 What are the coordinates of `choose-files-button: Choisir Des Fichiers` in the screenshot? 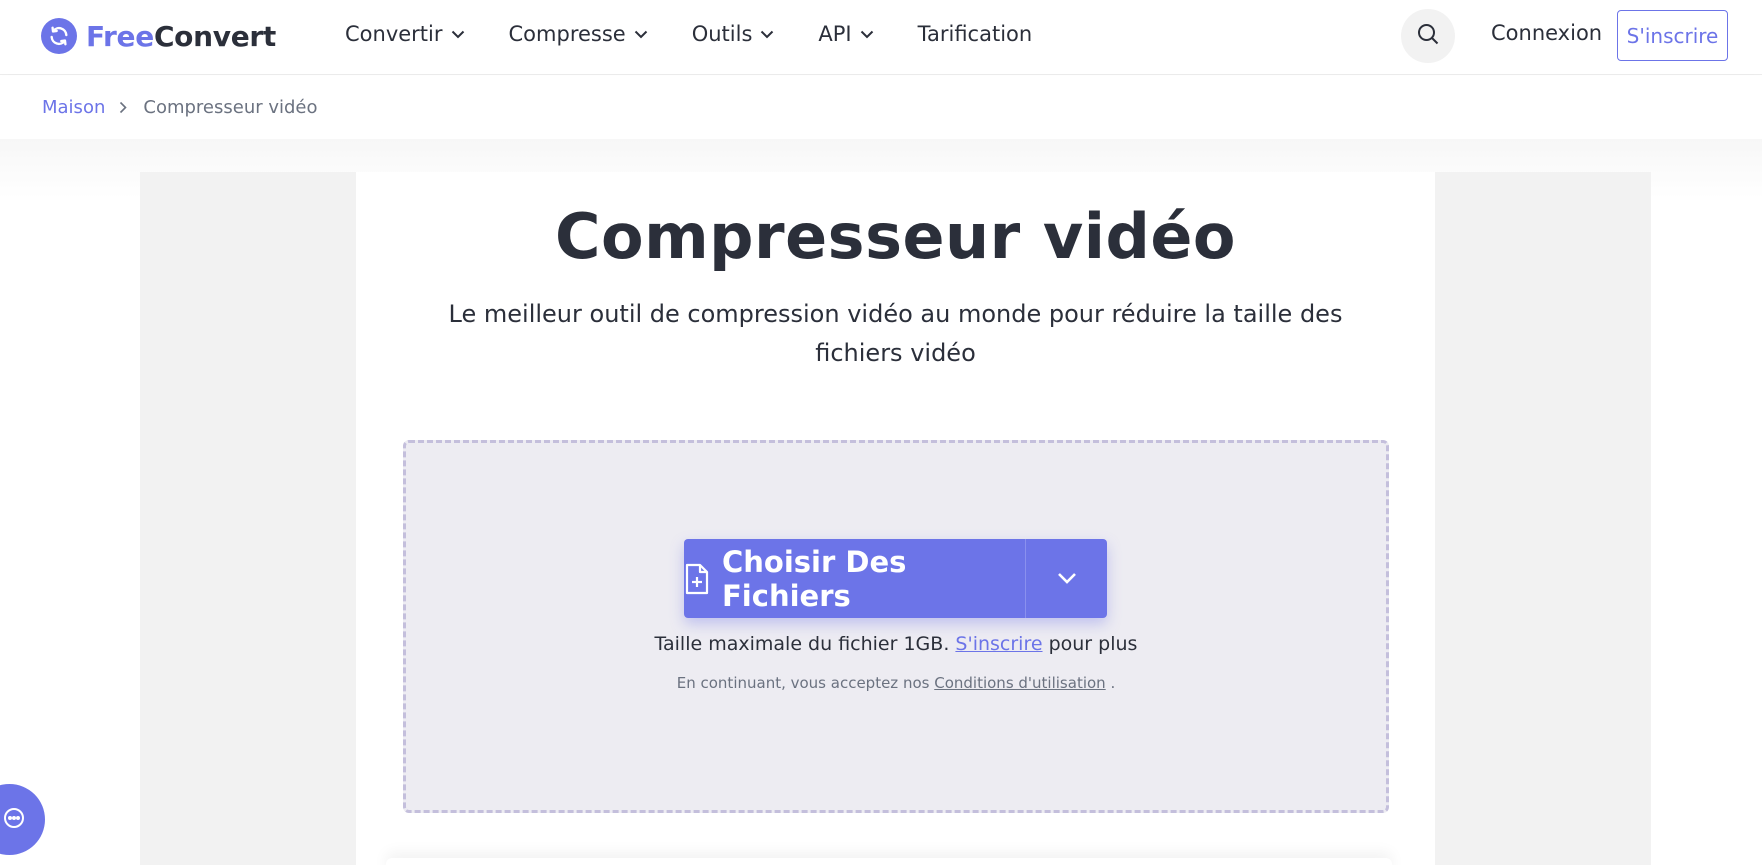 It's located at (855, 578).